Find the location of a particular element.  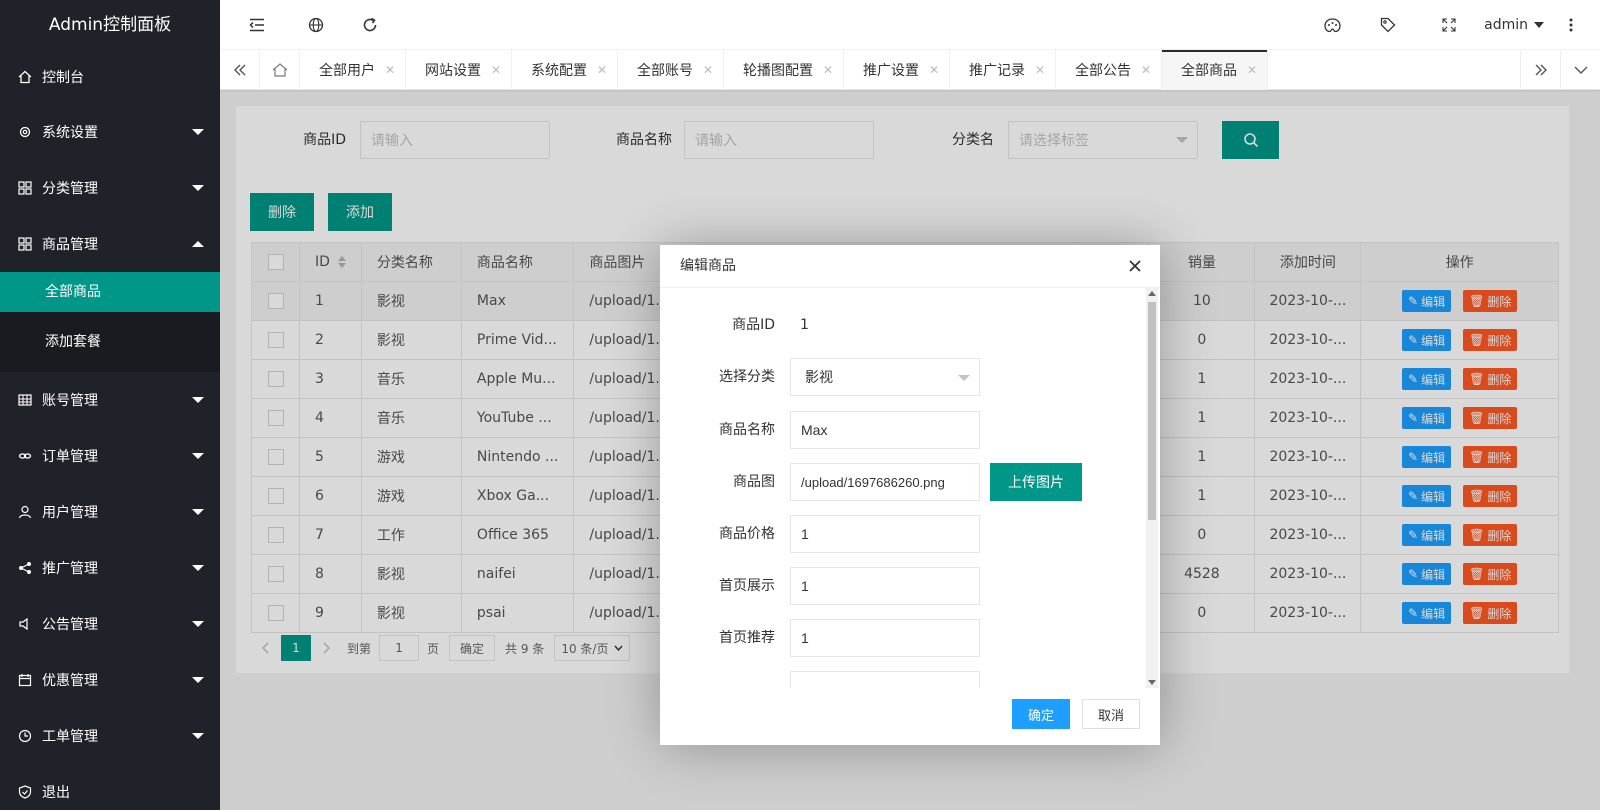

confirm-button: 确定 is located at coordinates (1040, 714).